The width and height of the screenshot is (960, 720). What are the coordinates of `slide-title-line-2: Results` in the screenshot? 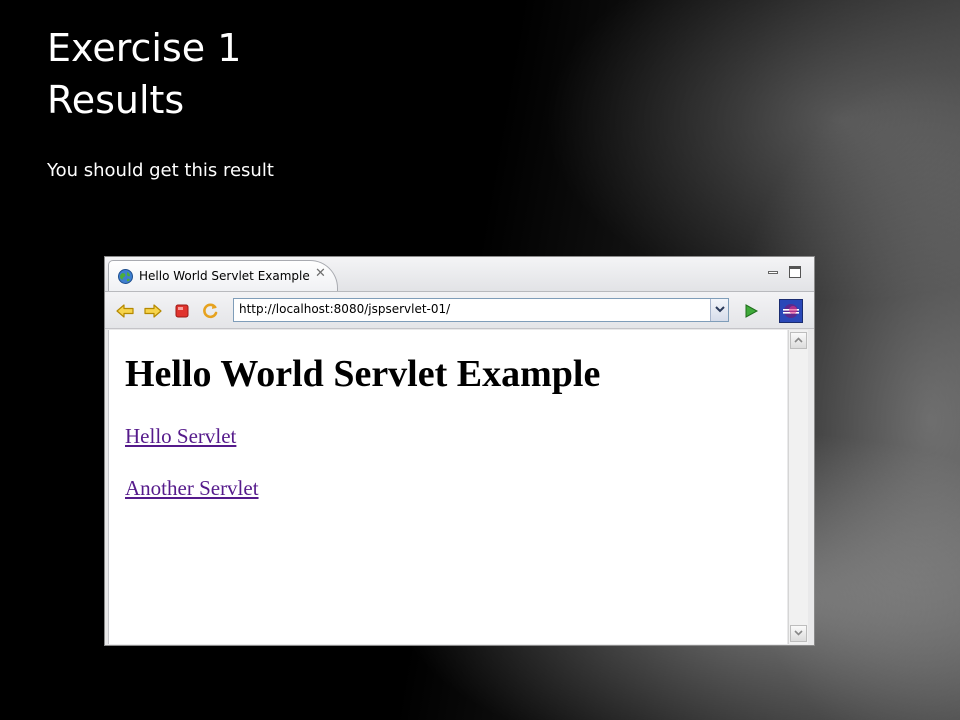 It's located at (116, 100).